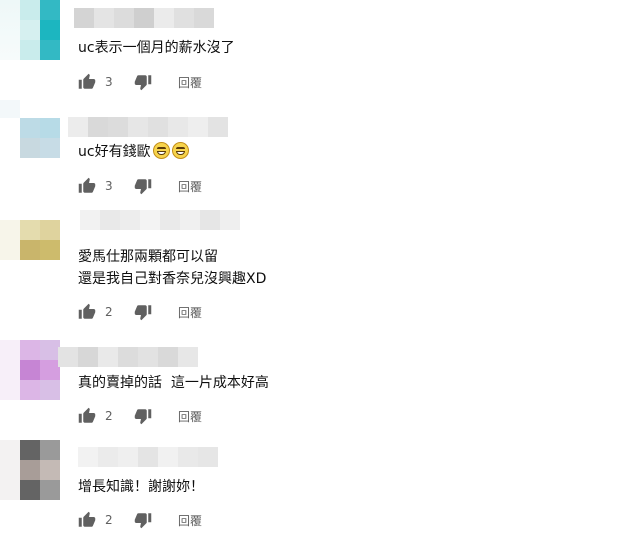 This screenshot has width=640, height=547. What do you see at coordinates (156, 48) in the screenshot?
I see `comment-text: uc表示一個月的薪水沒了` at bounding box center [156, 48].